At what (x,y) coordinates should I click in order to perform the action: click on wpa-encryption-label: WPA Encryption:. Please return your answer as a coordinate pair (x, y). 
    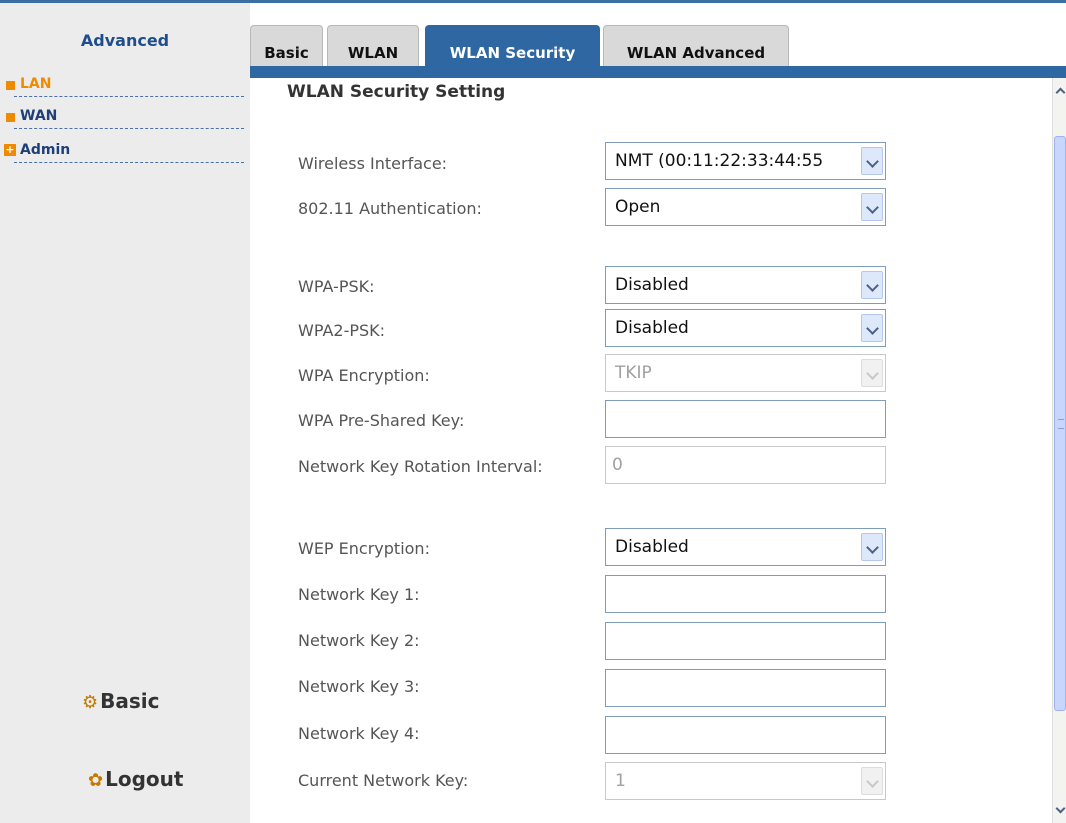
    Looking at the image, I should click on (364, 375).